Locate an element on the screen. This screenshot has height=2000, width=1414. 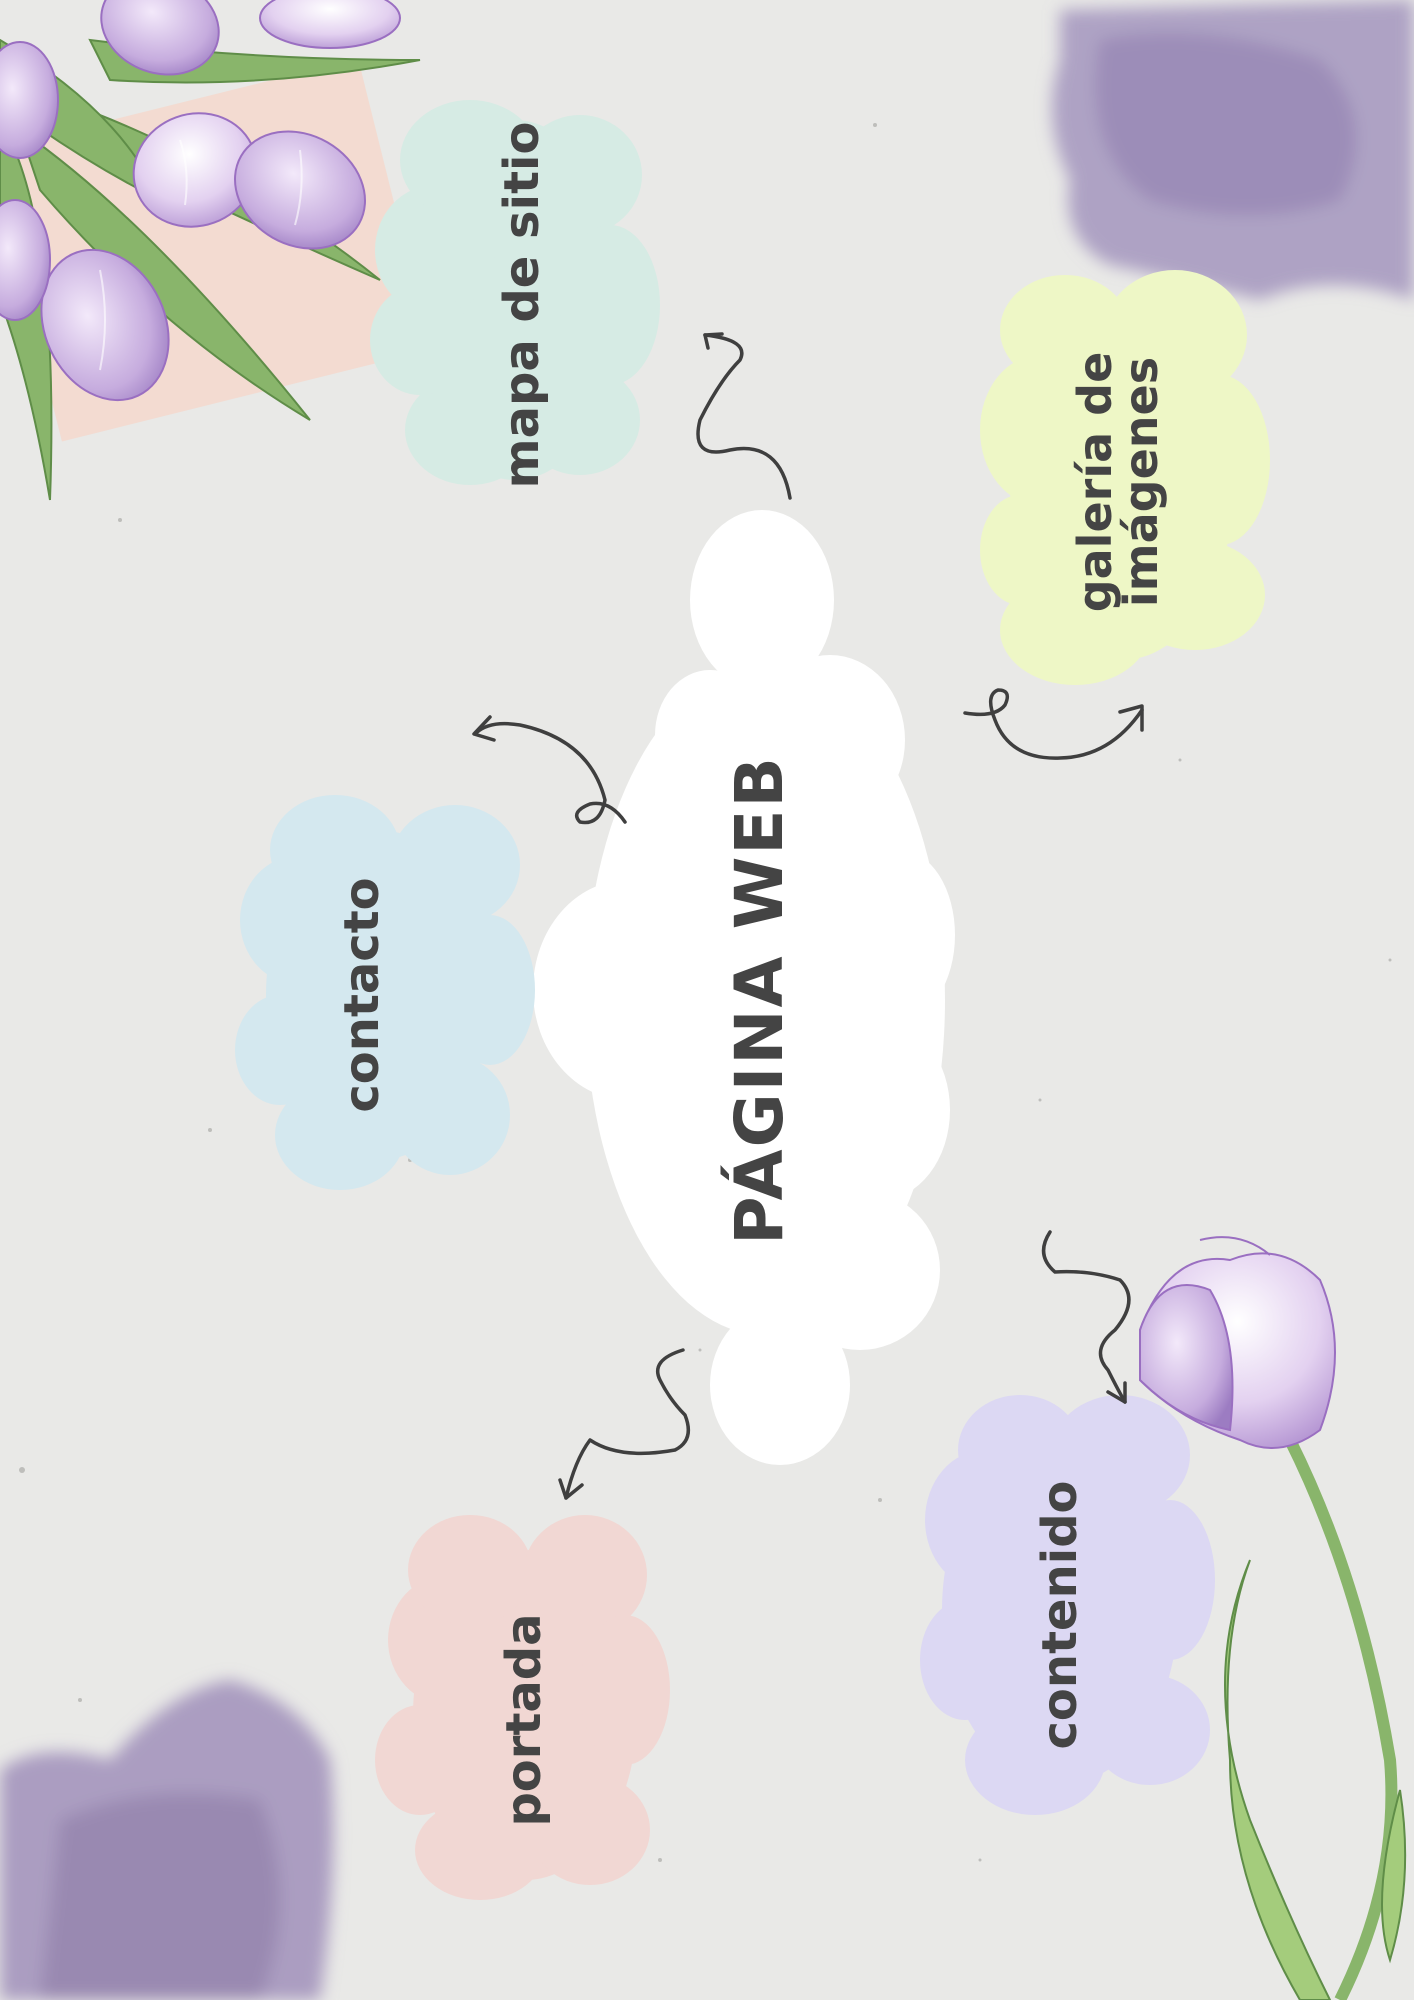
node-label-portada: portada is located at coordinates (524, 1720).